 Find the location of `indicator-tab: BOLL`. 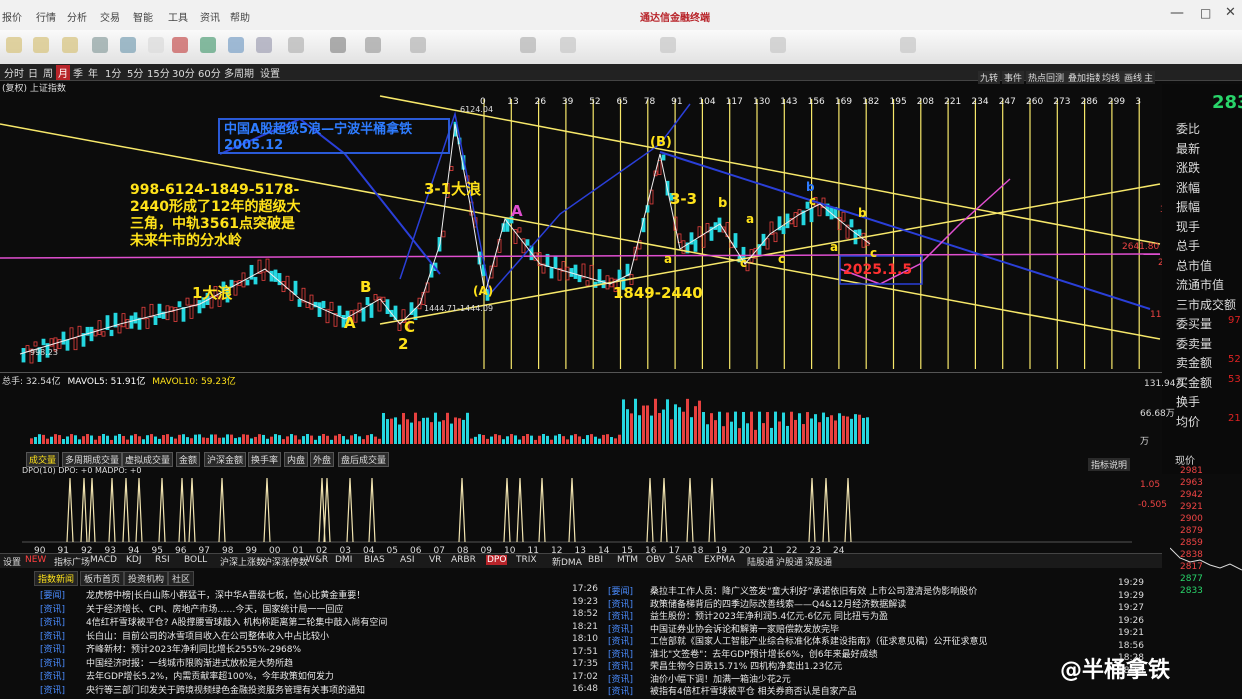

indicator-tab: BOLL is located at coordinates (195, 560).